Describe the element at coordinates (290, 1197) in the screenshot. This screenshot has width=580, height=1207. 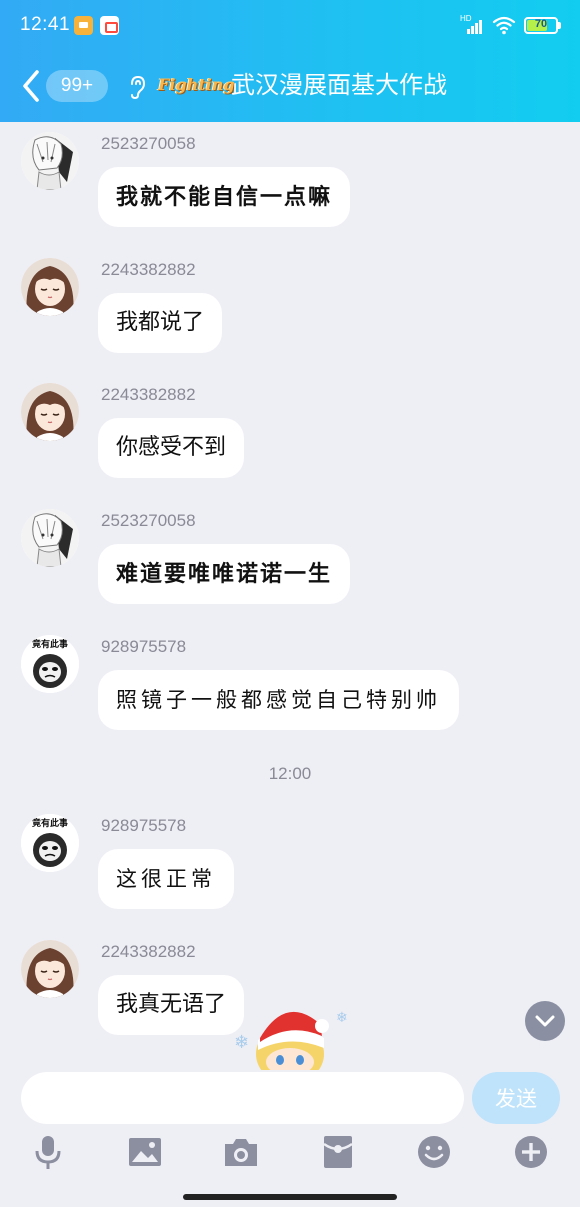
I see `home-indicator` at that location.